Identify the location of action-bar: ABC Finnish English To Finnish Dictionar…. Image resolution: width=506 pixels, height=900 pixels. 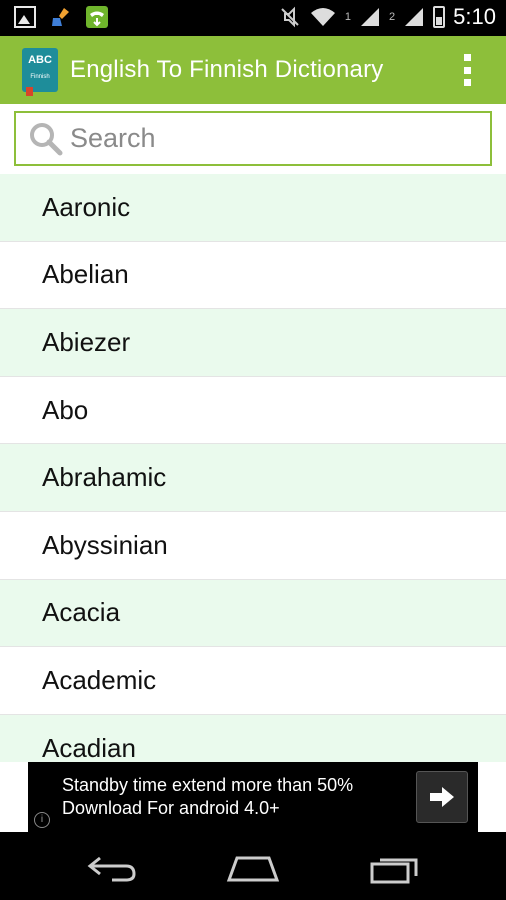
(253, 70).